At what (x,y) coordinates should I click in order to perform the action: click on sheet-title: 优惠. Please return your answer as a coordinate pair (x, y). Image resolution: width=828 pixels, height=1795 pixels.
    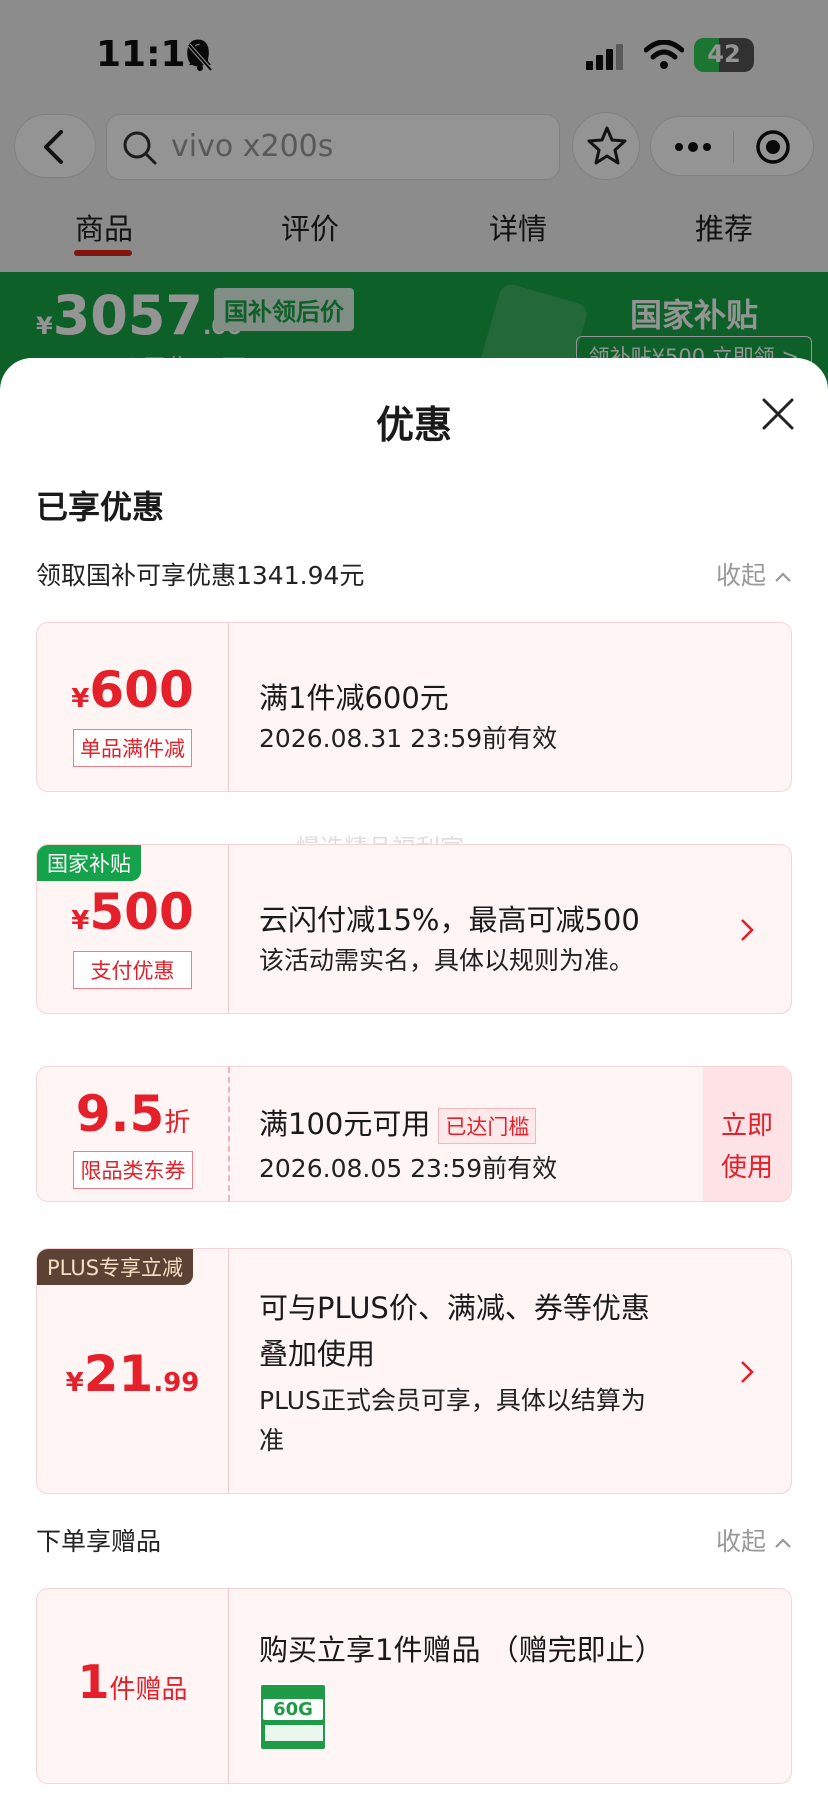
    Looking at the image, I should click on (413, 425).